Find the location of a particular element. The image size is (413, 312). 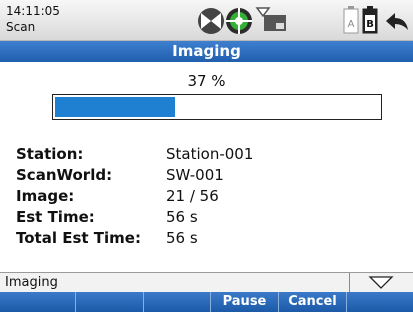

info-label: ScanWorld: is located at coordinates (64, 175).